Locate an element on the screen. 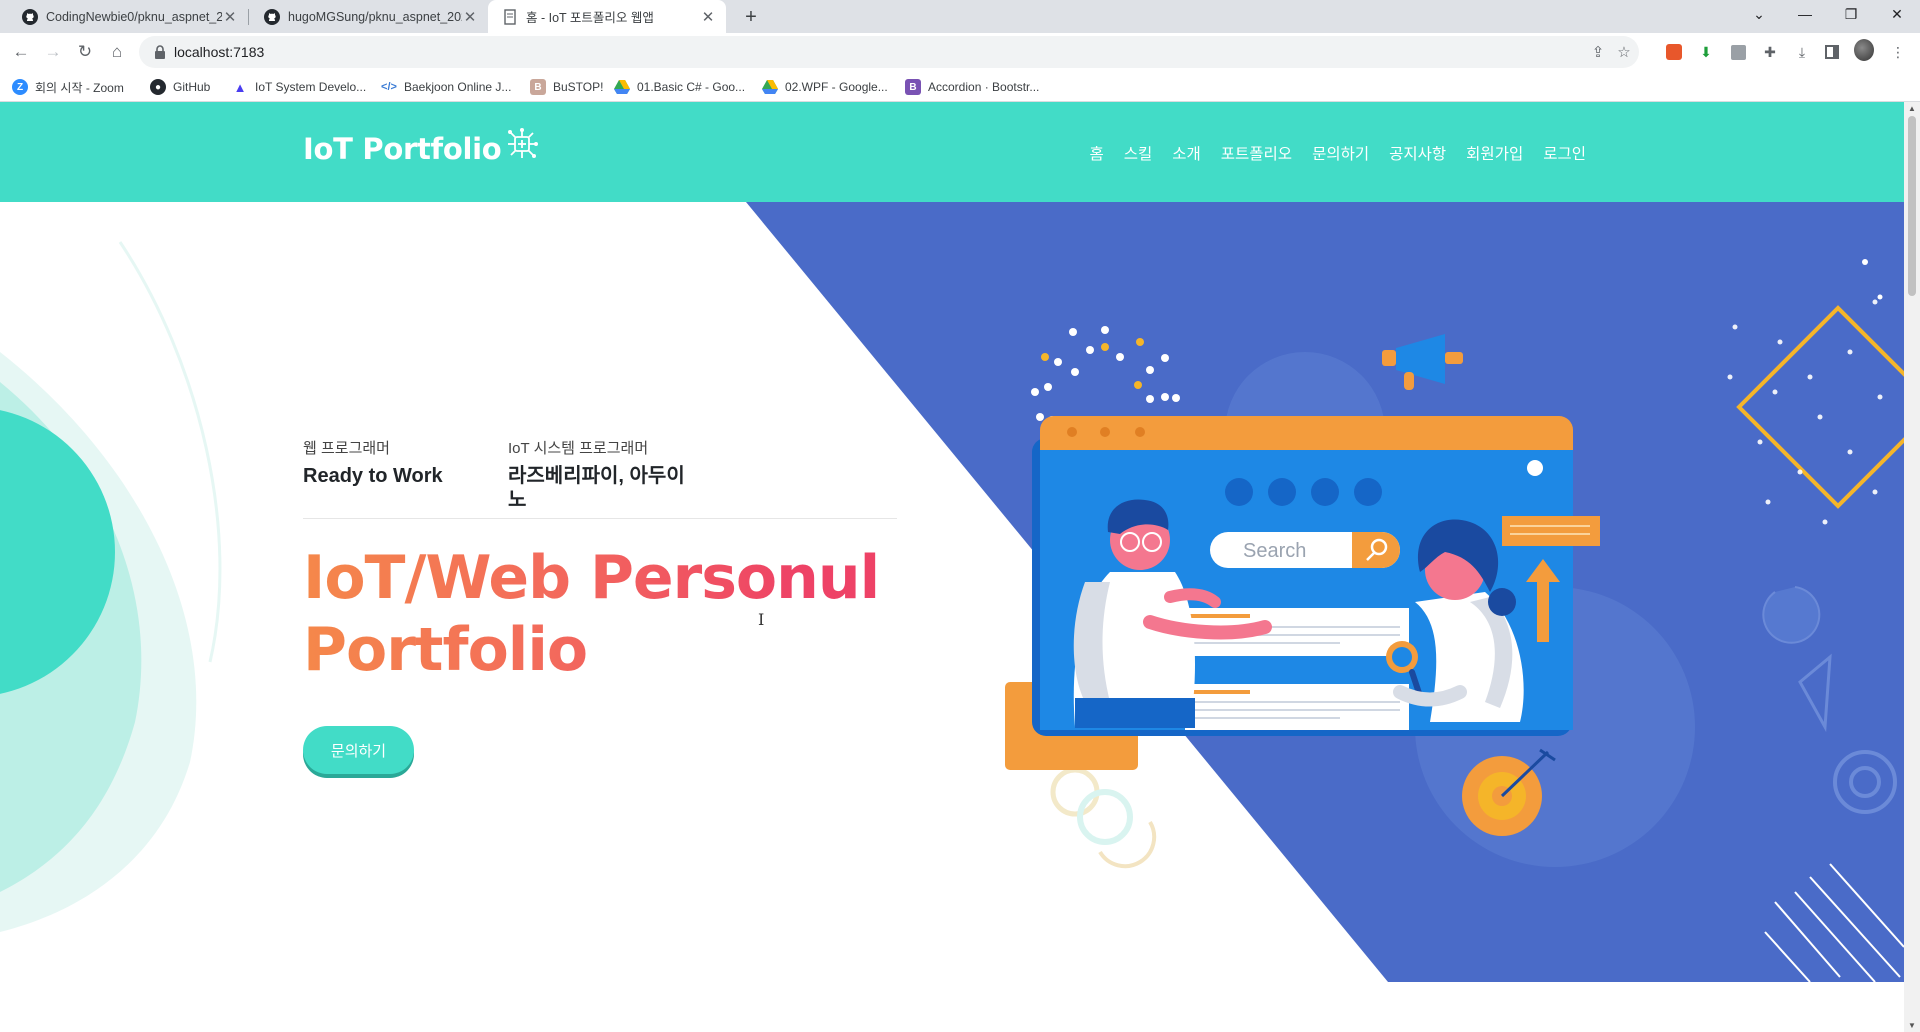 The image size is (1920, 1032). browser-tab-1: CodingNewbie0/pknu_aspnet_2 ✕ is located at coordinates (128, 16).